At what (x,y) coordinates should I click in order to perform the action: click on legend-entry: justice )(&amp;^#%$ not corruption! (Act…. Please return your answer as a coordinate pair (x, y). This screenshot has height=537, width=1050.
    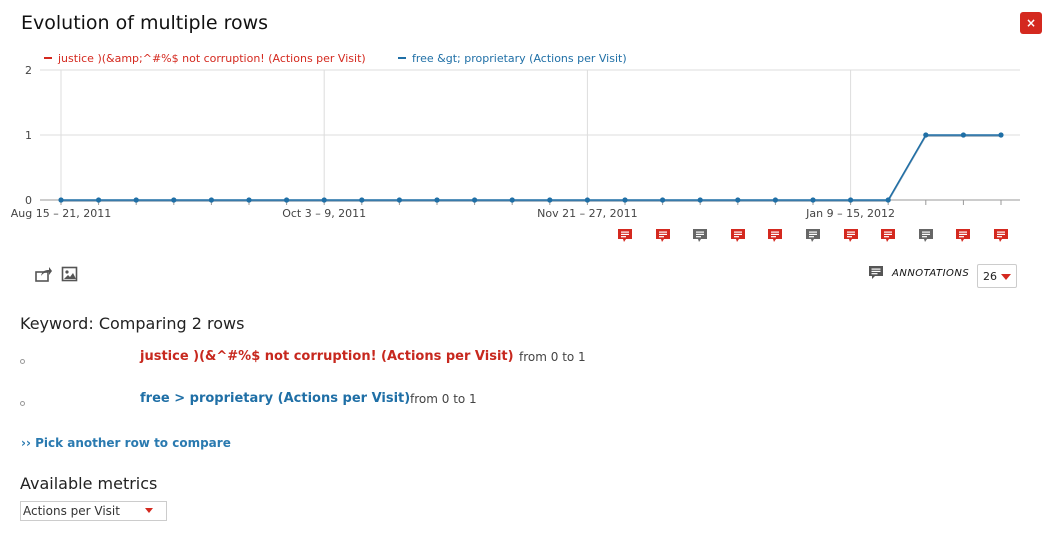
    Looking at the image, I should click on (211, 58).